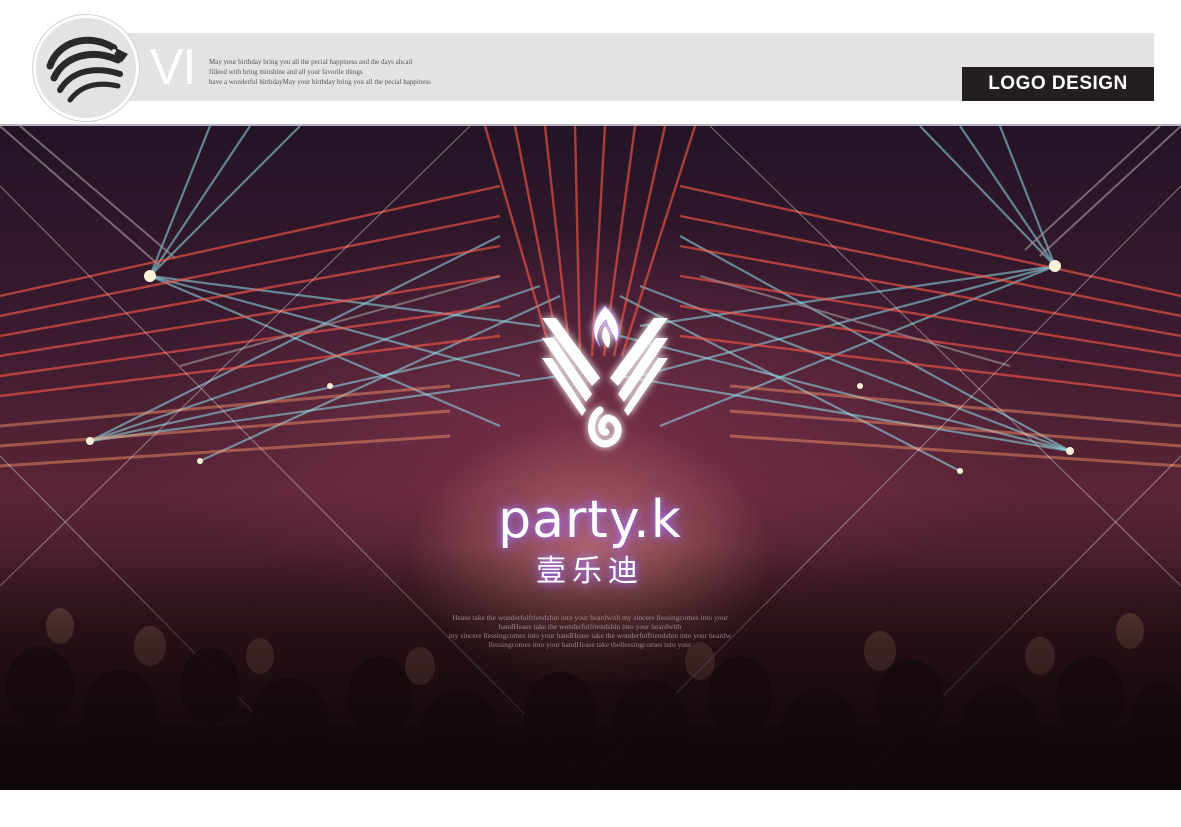 Image resolution: width=1181 pixels, height=827 pixels. Describe the element at coordinates (590, 571) in the screenshot. I see `brand-chinese-name: 壹乐迪` at that location.